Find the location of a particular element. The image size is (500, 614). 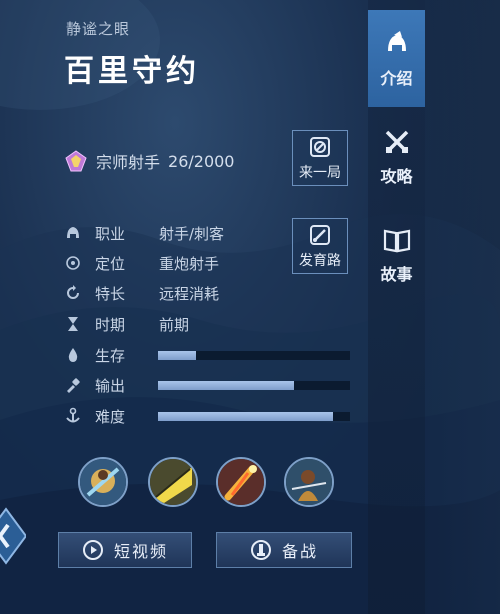

stat-damage-track is located at coordinates (254, 385).